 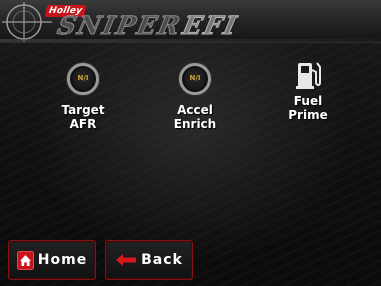 I want to click on label-line-1: Fuel, so click(x=308, y=101).